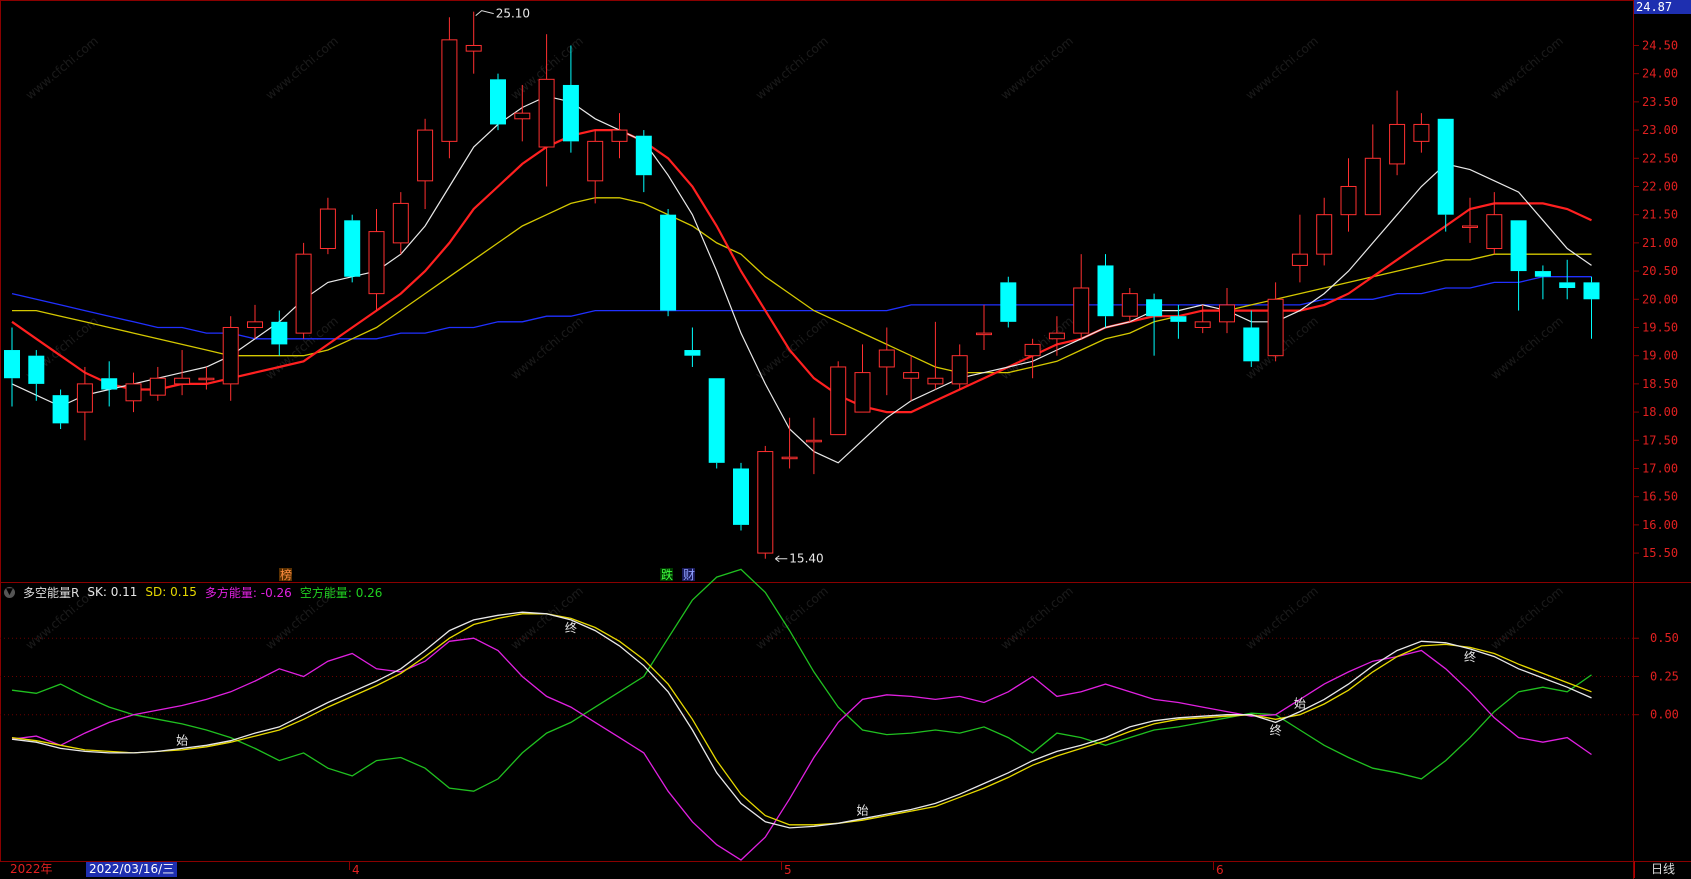  I want to click on top-value: 24.87, so click(1654, 7).